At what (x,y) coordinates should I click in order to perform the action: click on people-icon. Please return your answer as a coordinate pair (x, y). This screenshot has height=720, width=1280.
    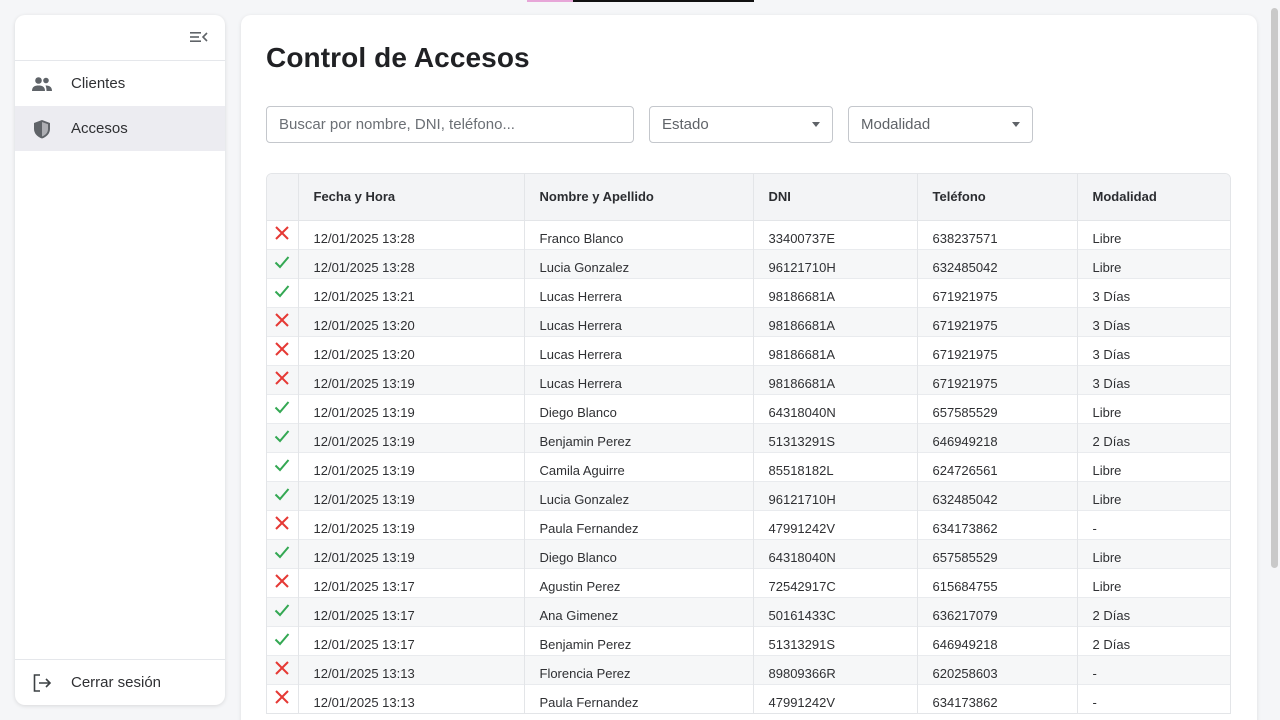
    Looking at the image, I should click on (42, 84).